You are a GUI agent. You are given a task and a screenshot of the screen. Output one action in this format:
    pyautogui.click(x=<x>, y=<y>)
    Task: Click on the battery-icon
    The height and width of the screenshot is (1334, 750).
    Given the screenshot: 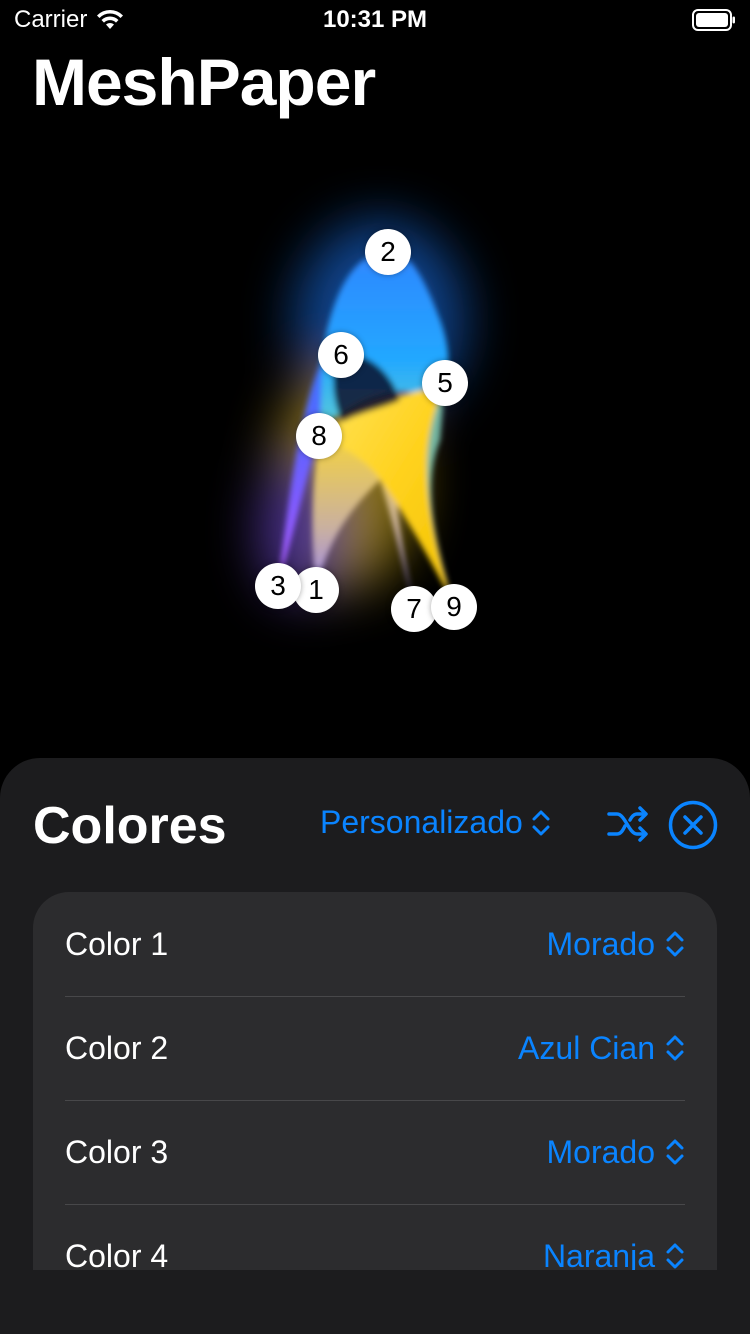 What is the action you would take?
    pyautogui.click(x=713, y=20)
    